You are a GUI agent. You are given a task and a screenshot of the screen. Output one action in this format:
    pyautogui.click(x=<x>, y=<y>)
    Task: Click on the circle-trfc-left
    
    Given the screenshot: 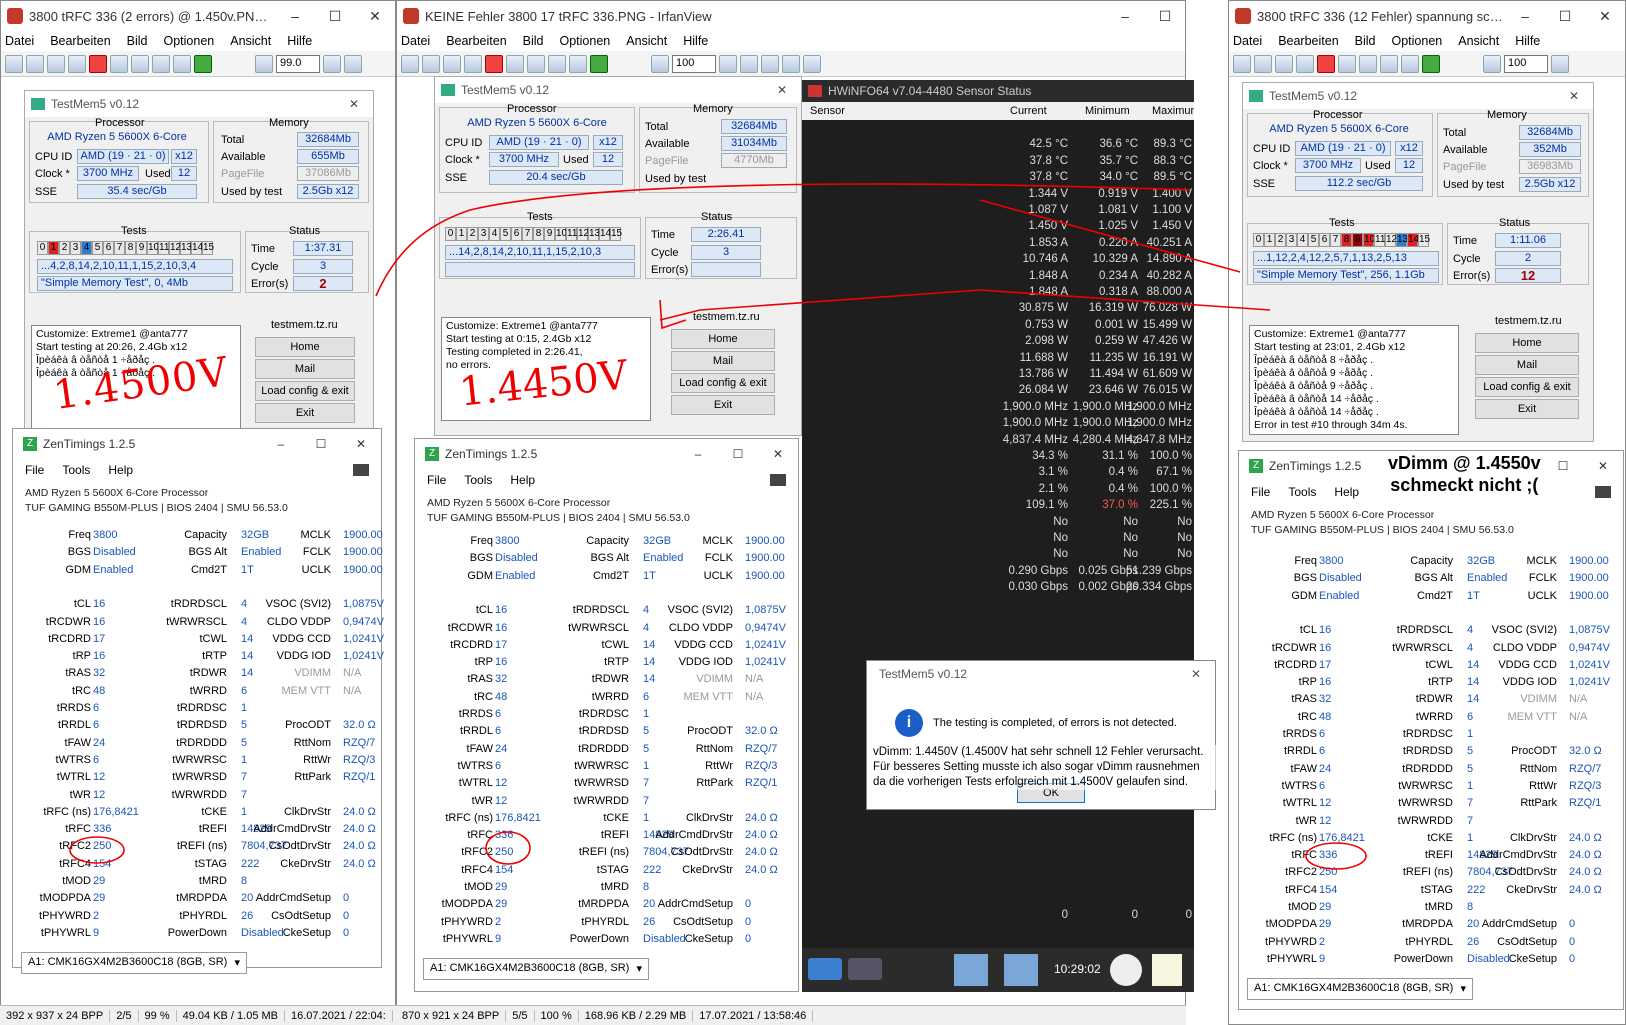 What is the action you would take?
    pyautogui.click(x=97, y=850)
    